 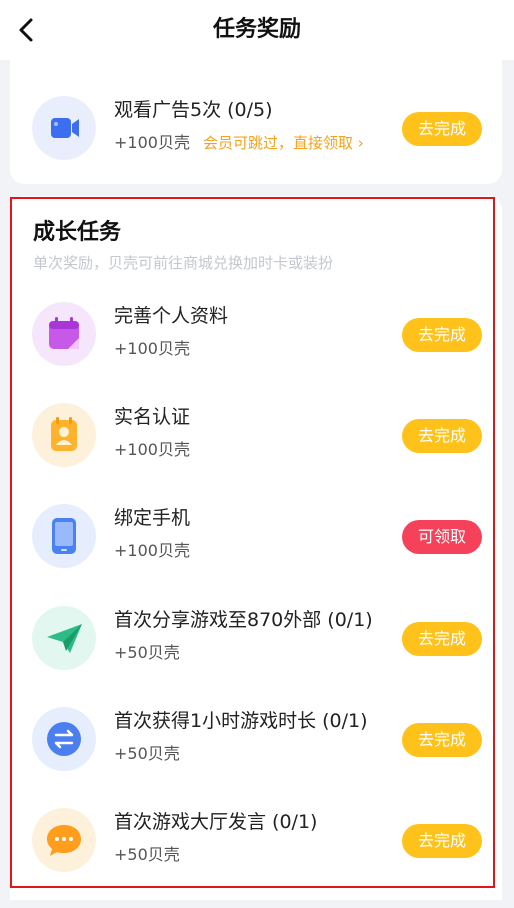 What do you see at coordinates (64, 739) in the screenshot?
I see `exchange-icon` at bounding box center [64, 739].